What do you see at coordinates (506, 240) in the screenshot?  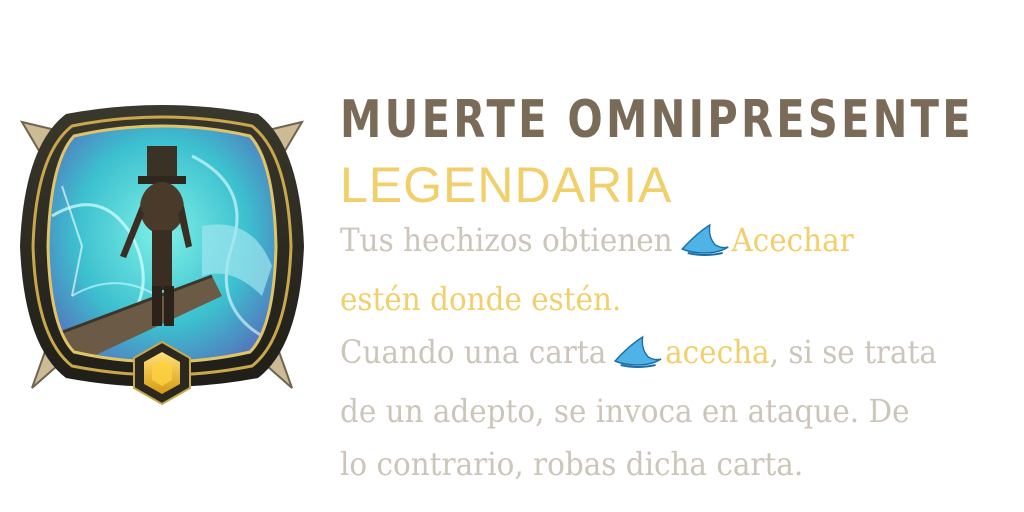 I see `description-text: Tus hechizos obtienen` at bounding box center [506, 240].